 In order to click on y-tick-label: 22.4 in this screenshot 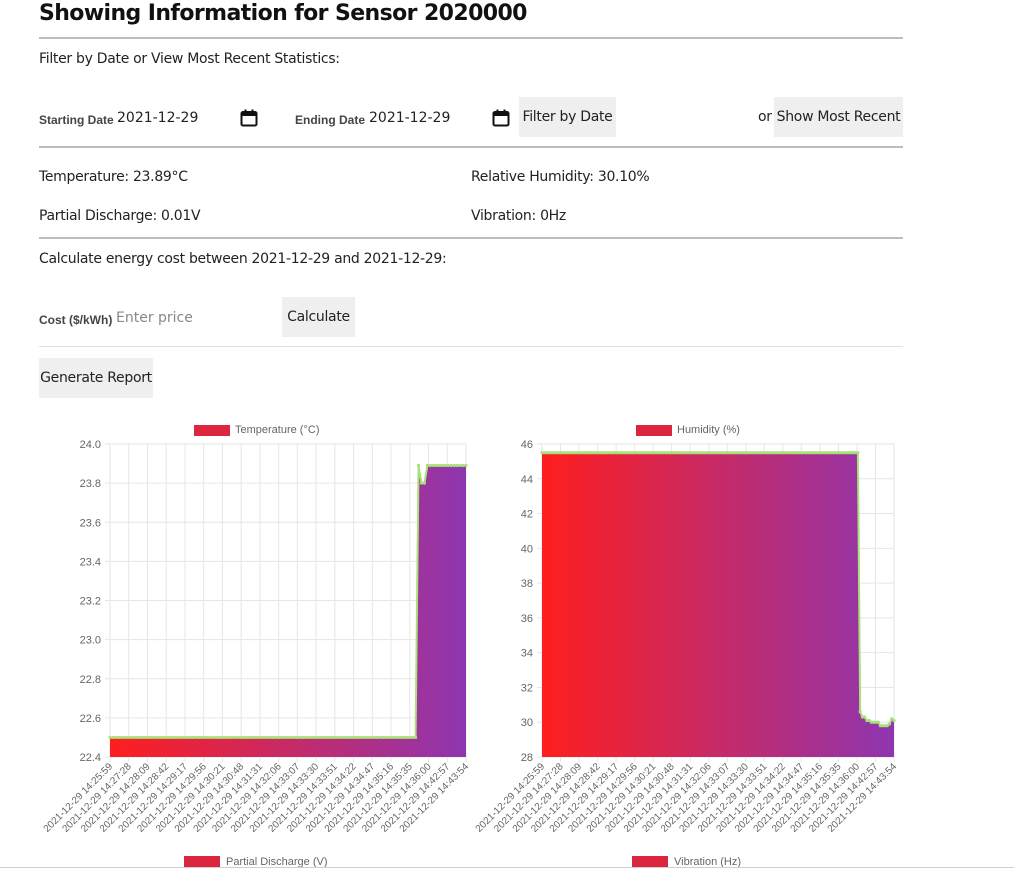, I will do `click(90, 758)`.